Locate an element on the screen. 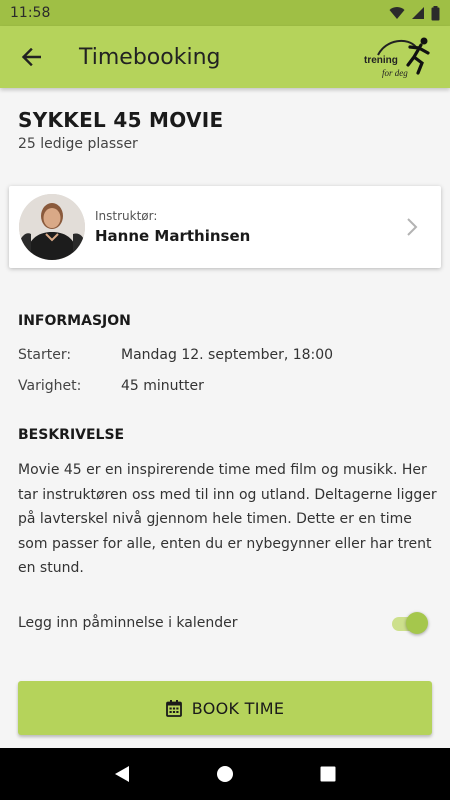 This screenshot has width=450, height=800. circle-home-icon is located at coordinates (224, 774).